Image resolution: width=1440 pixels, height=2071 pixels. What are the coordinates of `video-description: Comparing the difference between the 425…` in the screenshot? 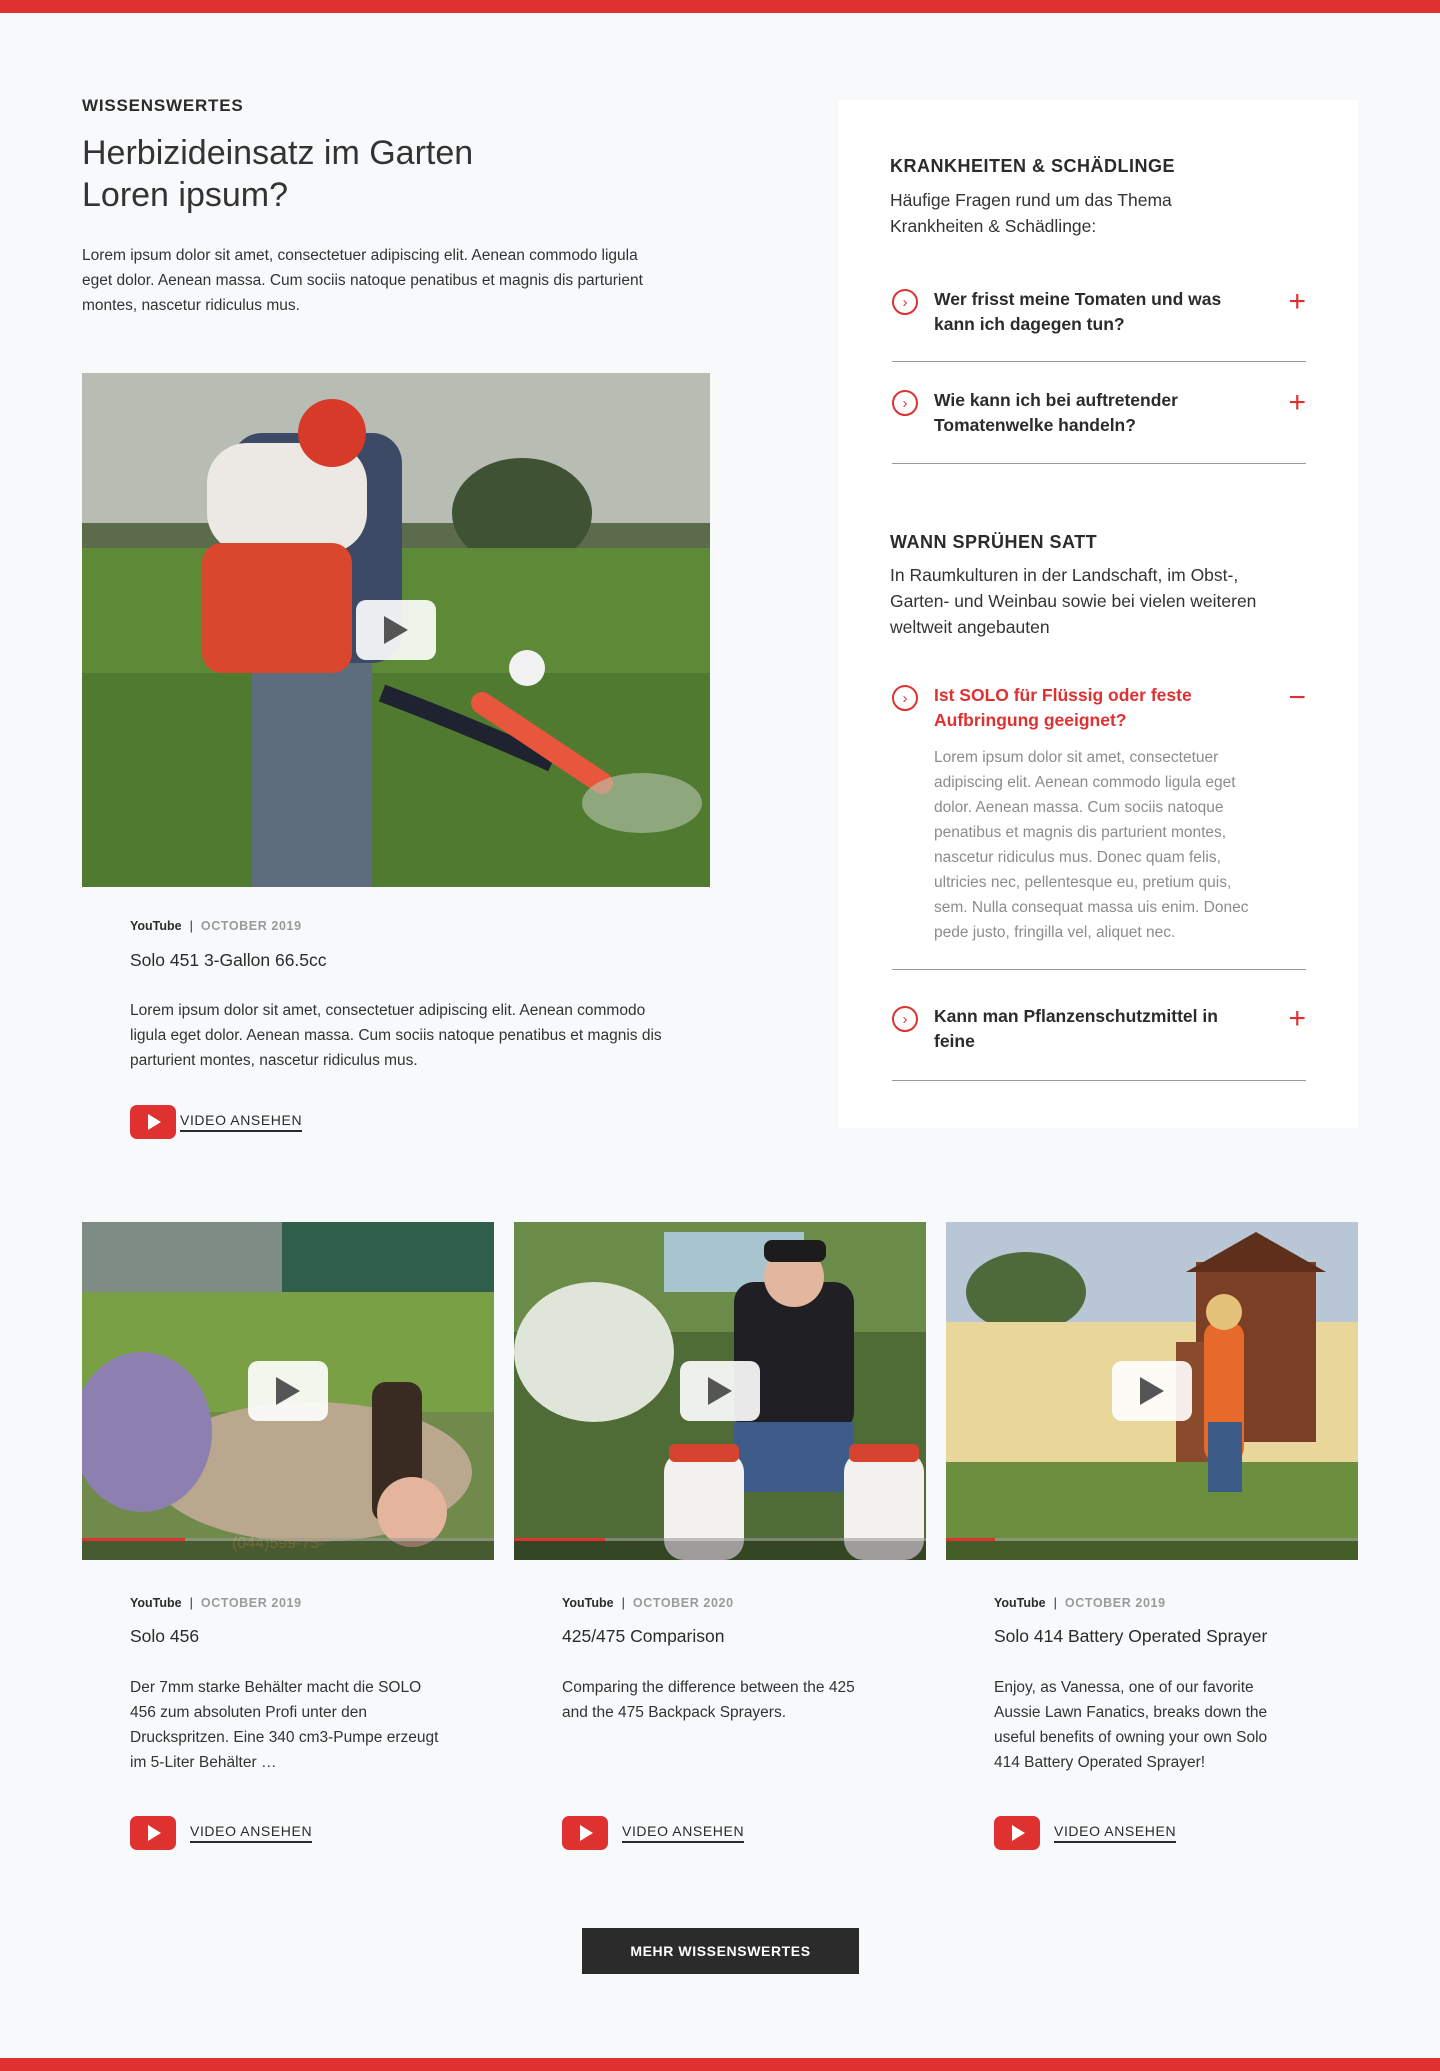 It's located at (708, 1700).